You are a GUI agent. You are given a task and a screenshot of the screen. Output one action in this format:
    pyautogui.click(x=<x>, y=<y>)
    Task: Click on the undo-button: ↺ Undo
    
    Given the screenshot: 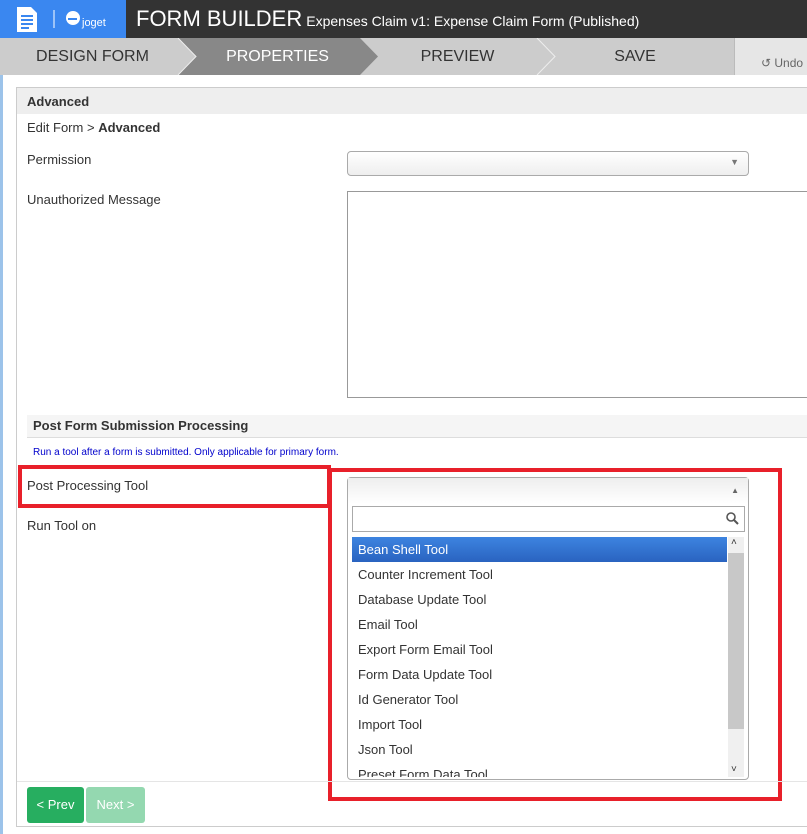 What is the action you would take?
    pyautogui.click(x=770, y=56)
    